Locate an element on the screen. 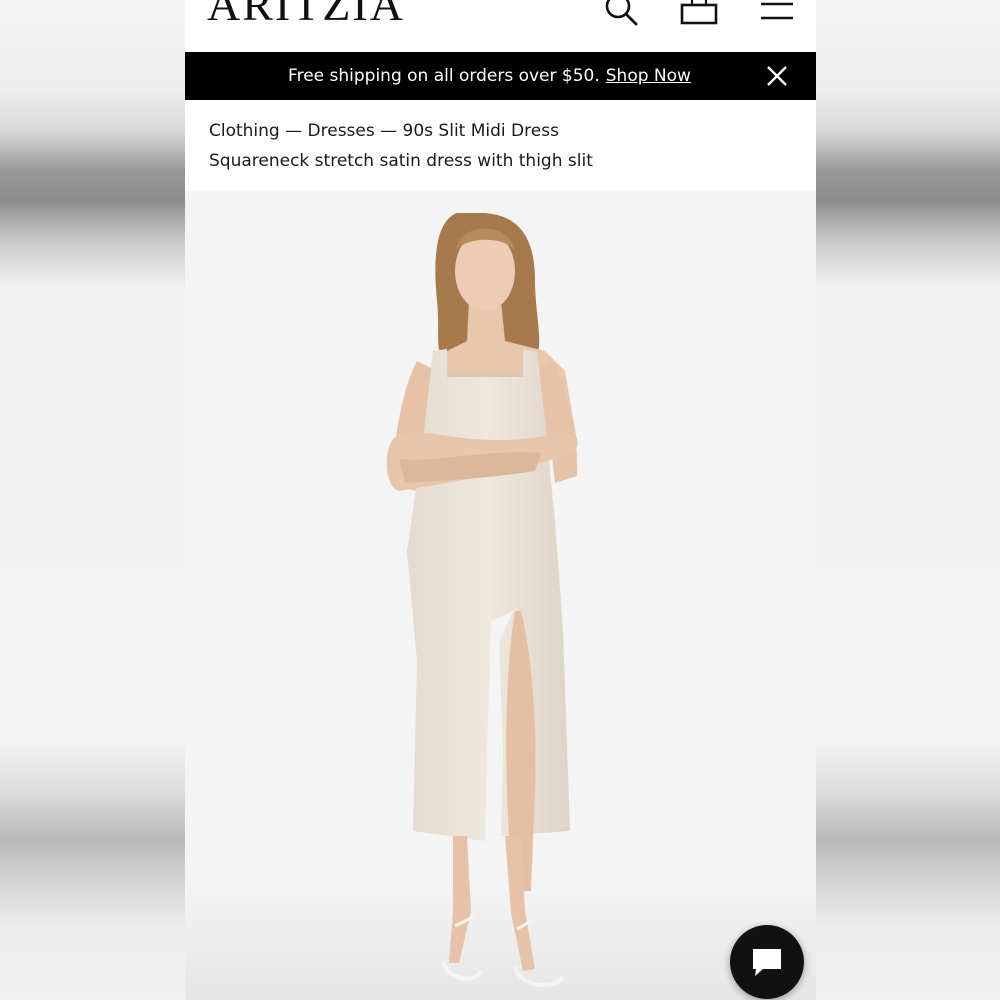  search-icon is located at coordinates (621, 16).